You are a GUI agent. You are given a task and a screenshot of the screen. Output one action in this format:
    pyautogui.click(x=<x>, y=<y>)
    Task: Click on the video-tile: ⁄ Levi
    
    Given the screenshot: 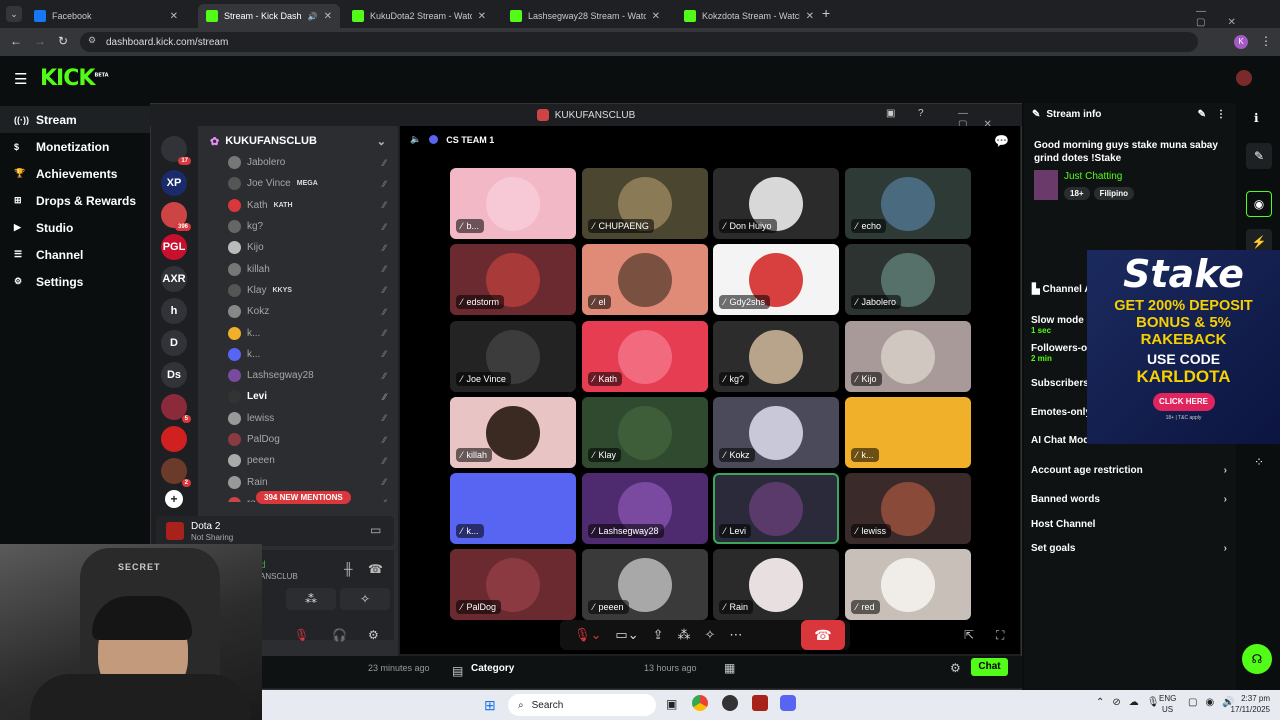 What is the action you would take?
    pyautogui.click(x=776, y=508)
    